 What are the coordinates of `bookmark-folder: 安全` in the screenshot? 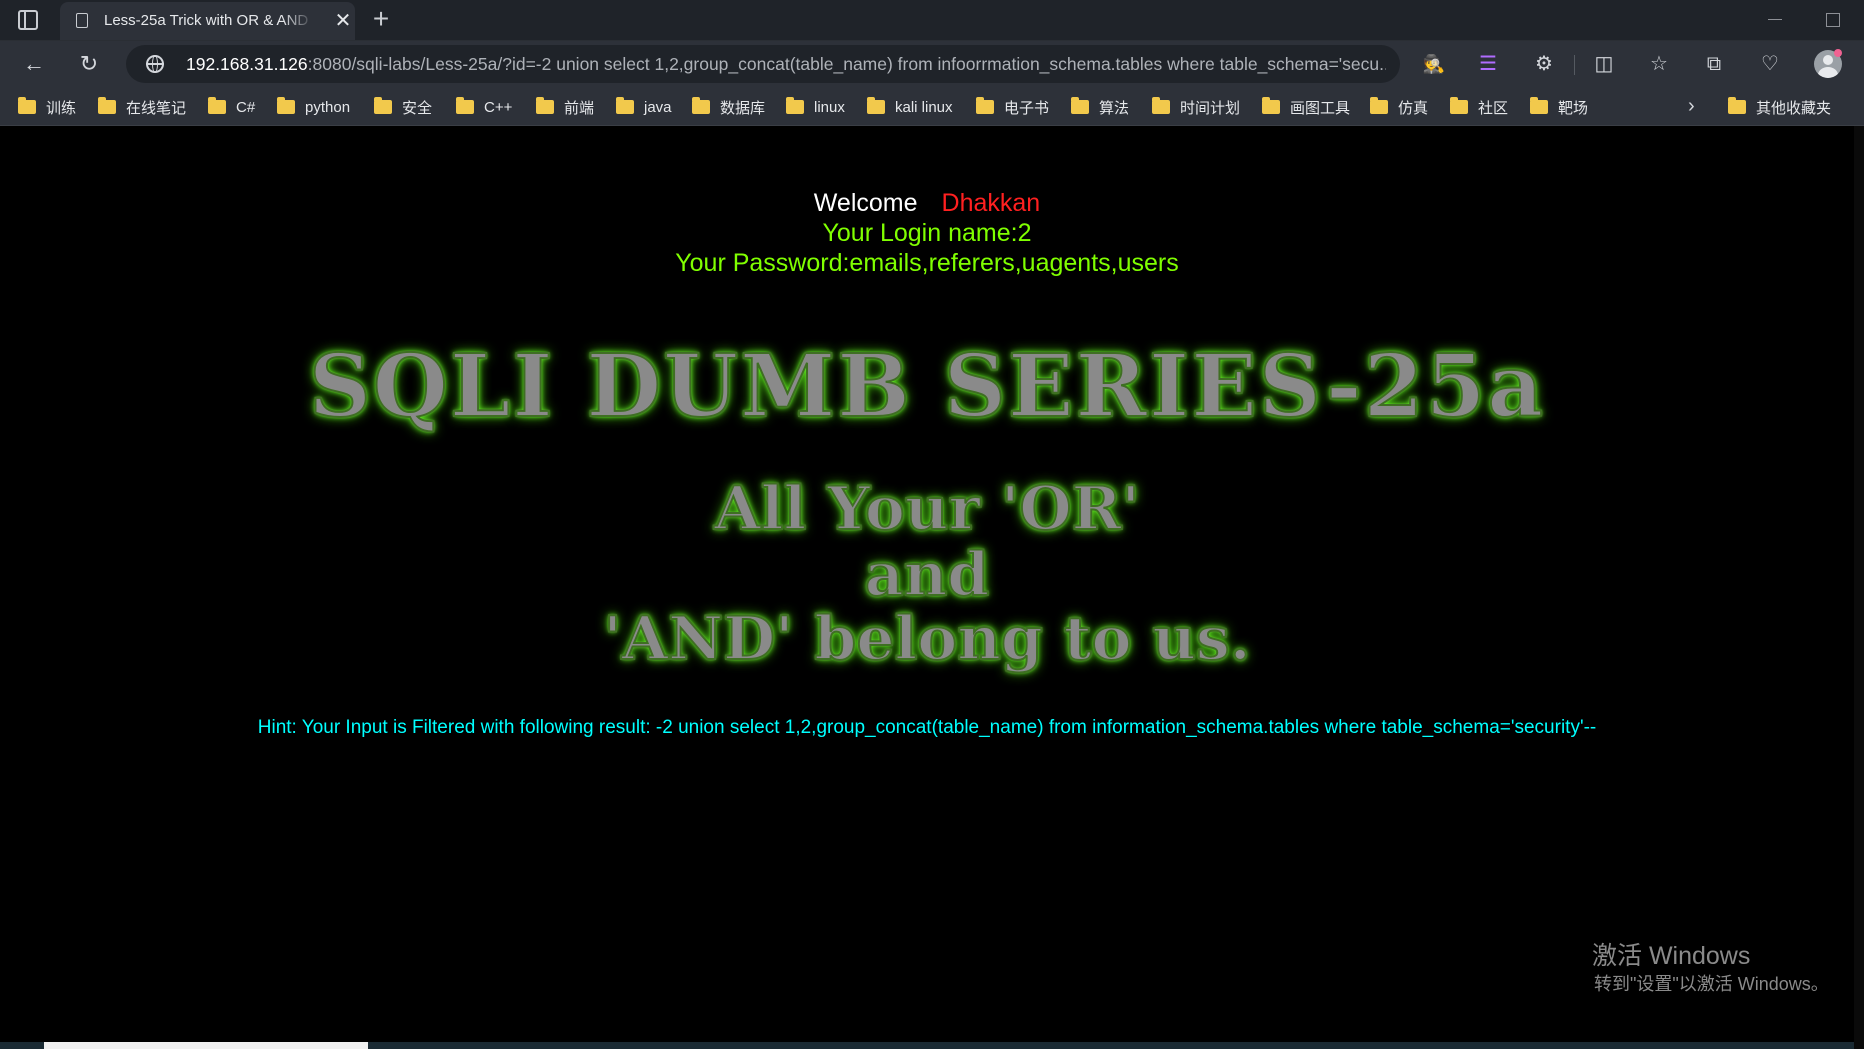 It's located at (403, 107).